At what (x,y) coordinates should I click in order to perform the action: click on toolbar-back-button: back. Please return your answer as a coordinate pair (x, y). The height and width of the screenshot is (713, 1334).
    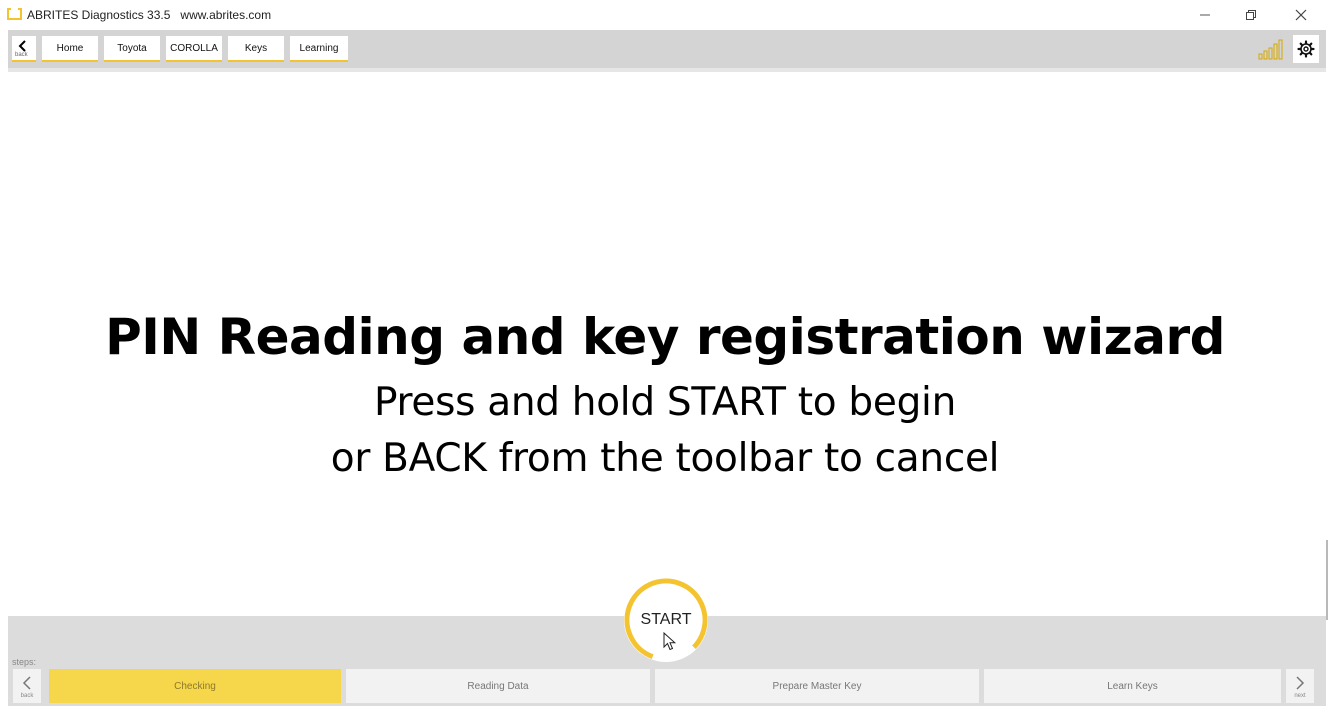
    Looking at the image, I should click on (24, 49).